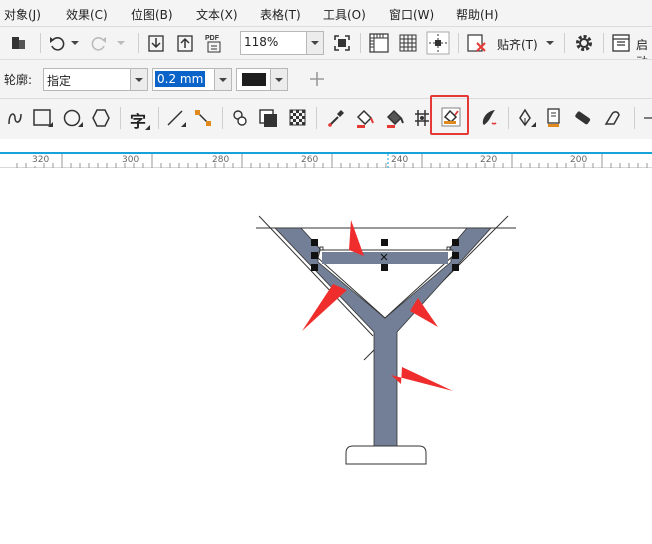 Image resolution: width=652 pixels, height=544 pixels. I want to click on zoom-level-value: 118%, so click(261, 42).